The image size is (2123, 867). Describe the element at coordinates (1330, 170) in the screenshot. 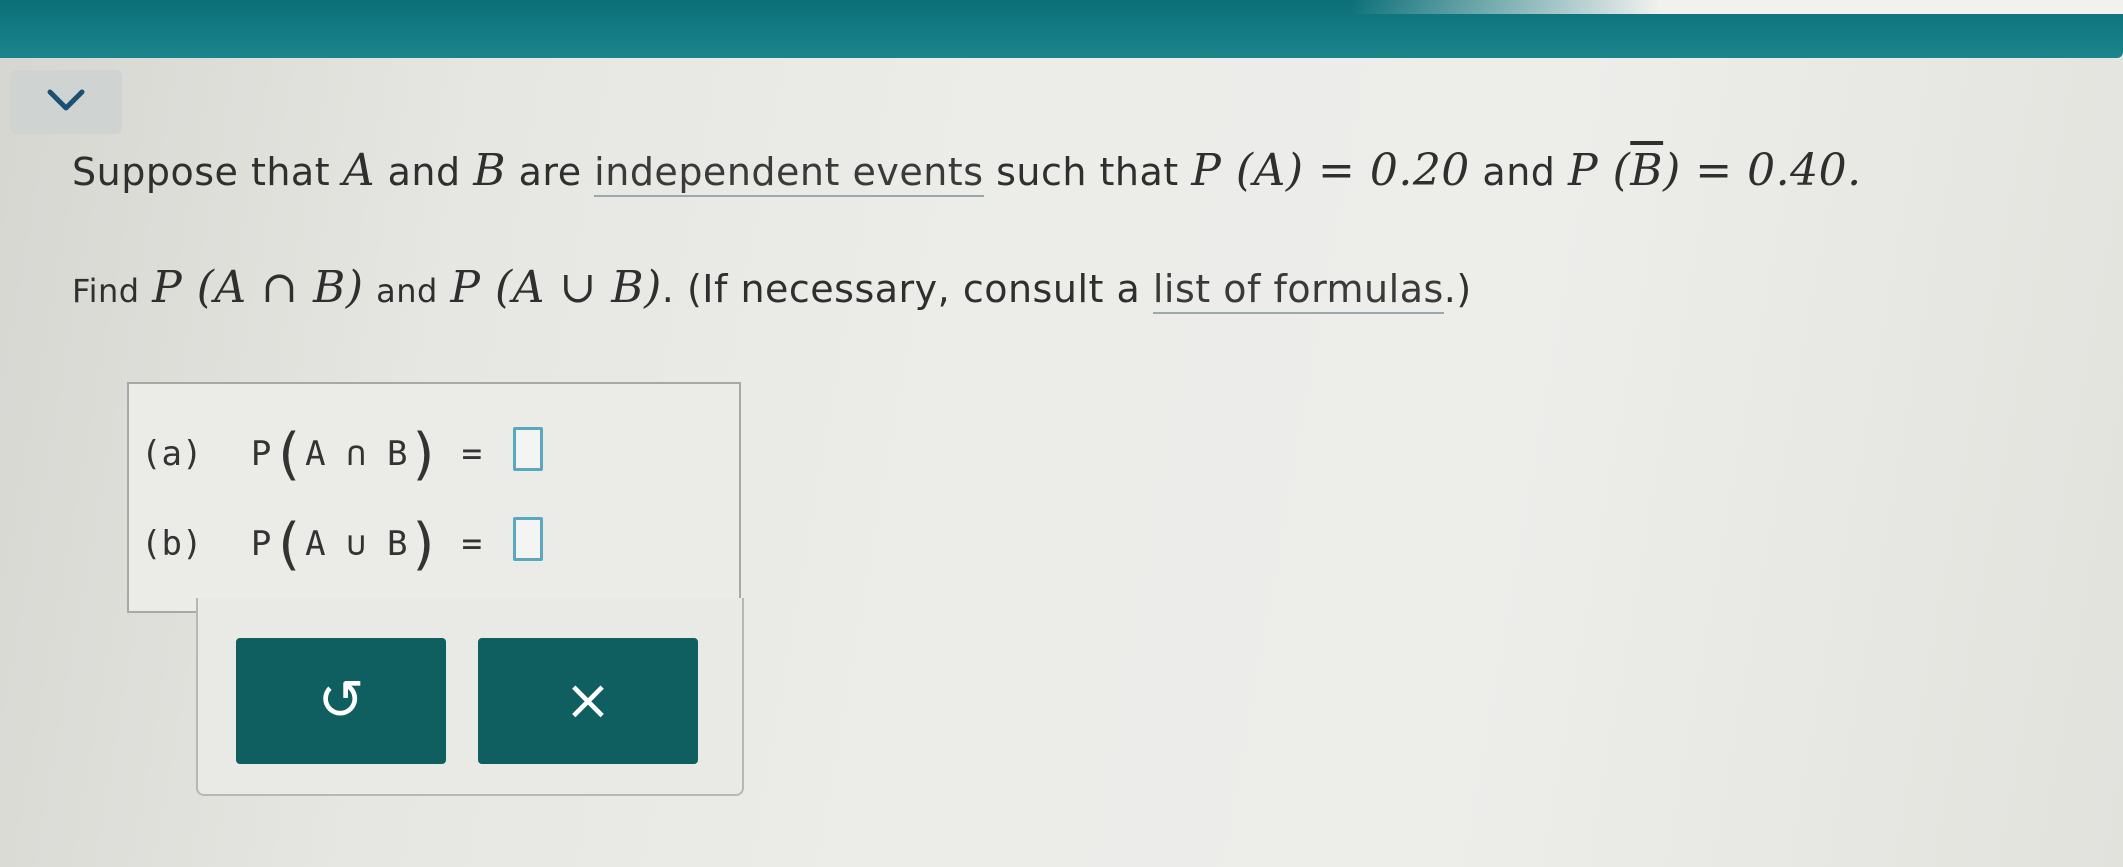

I see `prob-a-expression: P (A) = 0.20` at that location.